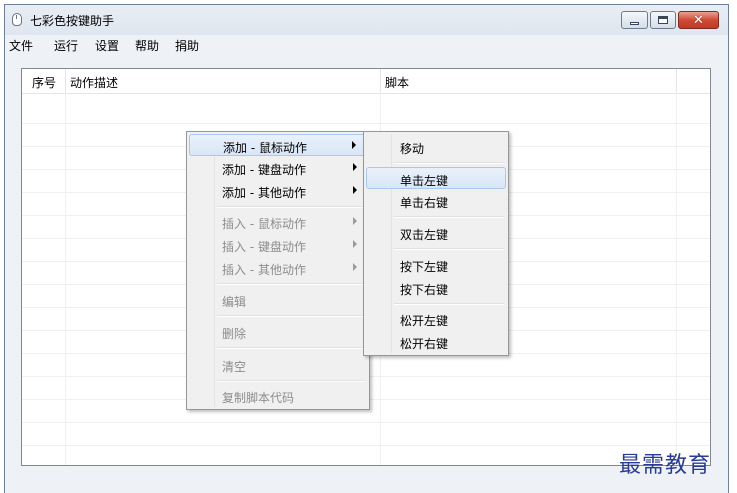 The width and height of the screenshot is (737, 493). Describe the element at coordinates (265, 148) in the screenshot. I see `menu-item-label: 添加 - 鼠标动作` at that location.